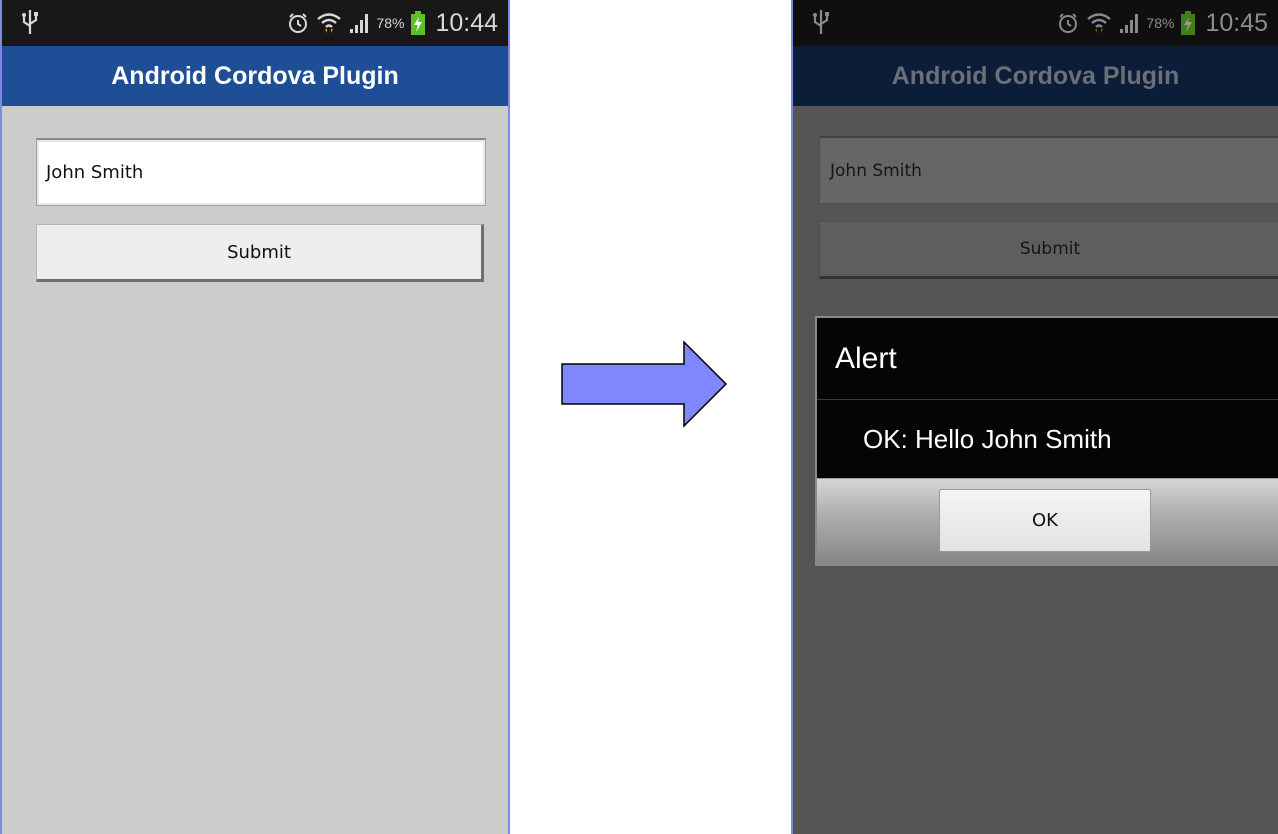 The height and width of the screenshot is (834, 1278). I want to click on right-arrow-icon, so click(644, 384).